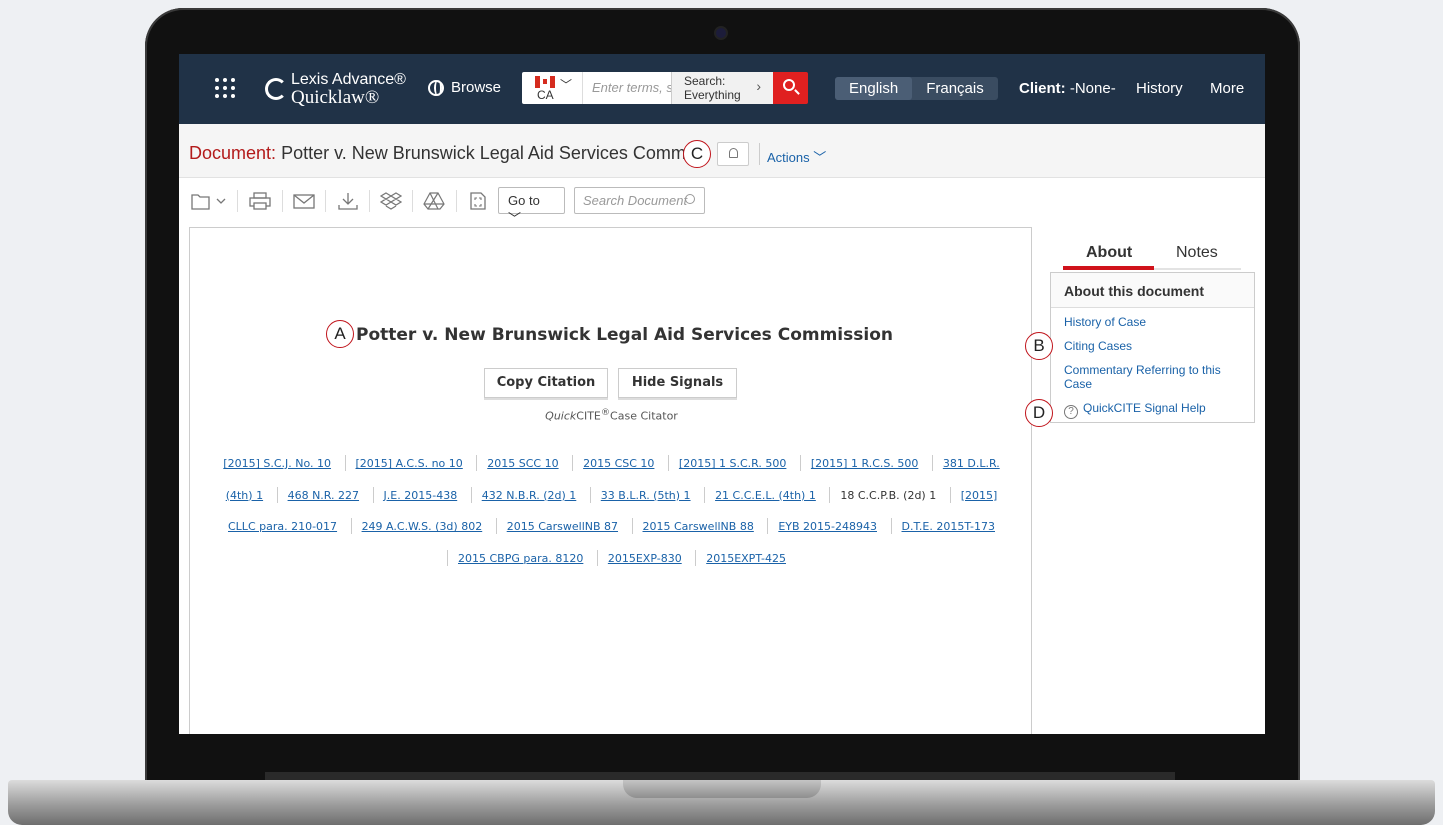 Image resolution: width=1443 pixels, height=825 pixels. I want to click on client-selector: Client: -None-, so click(1067, 88).